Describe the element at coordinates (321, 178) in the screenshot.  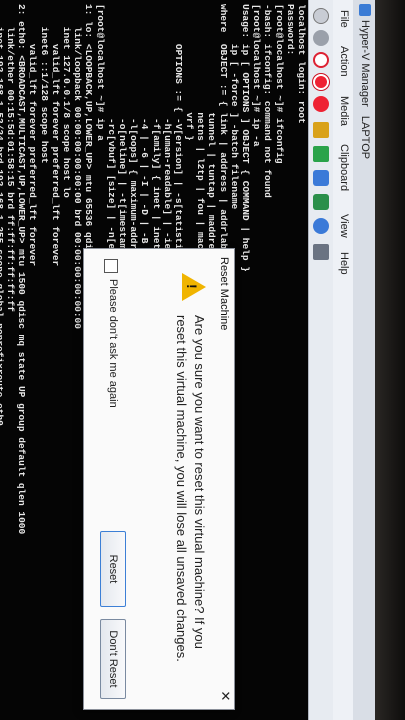
I see `checkpoint-icon` at that location.